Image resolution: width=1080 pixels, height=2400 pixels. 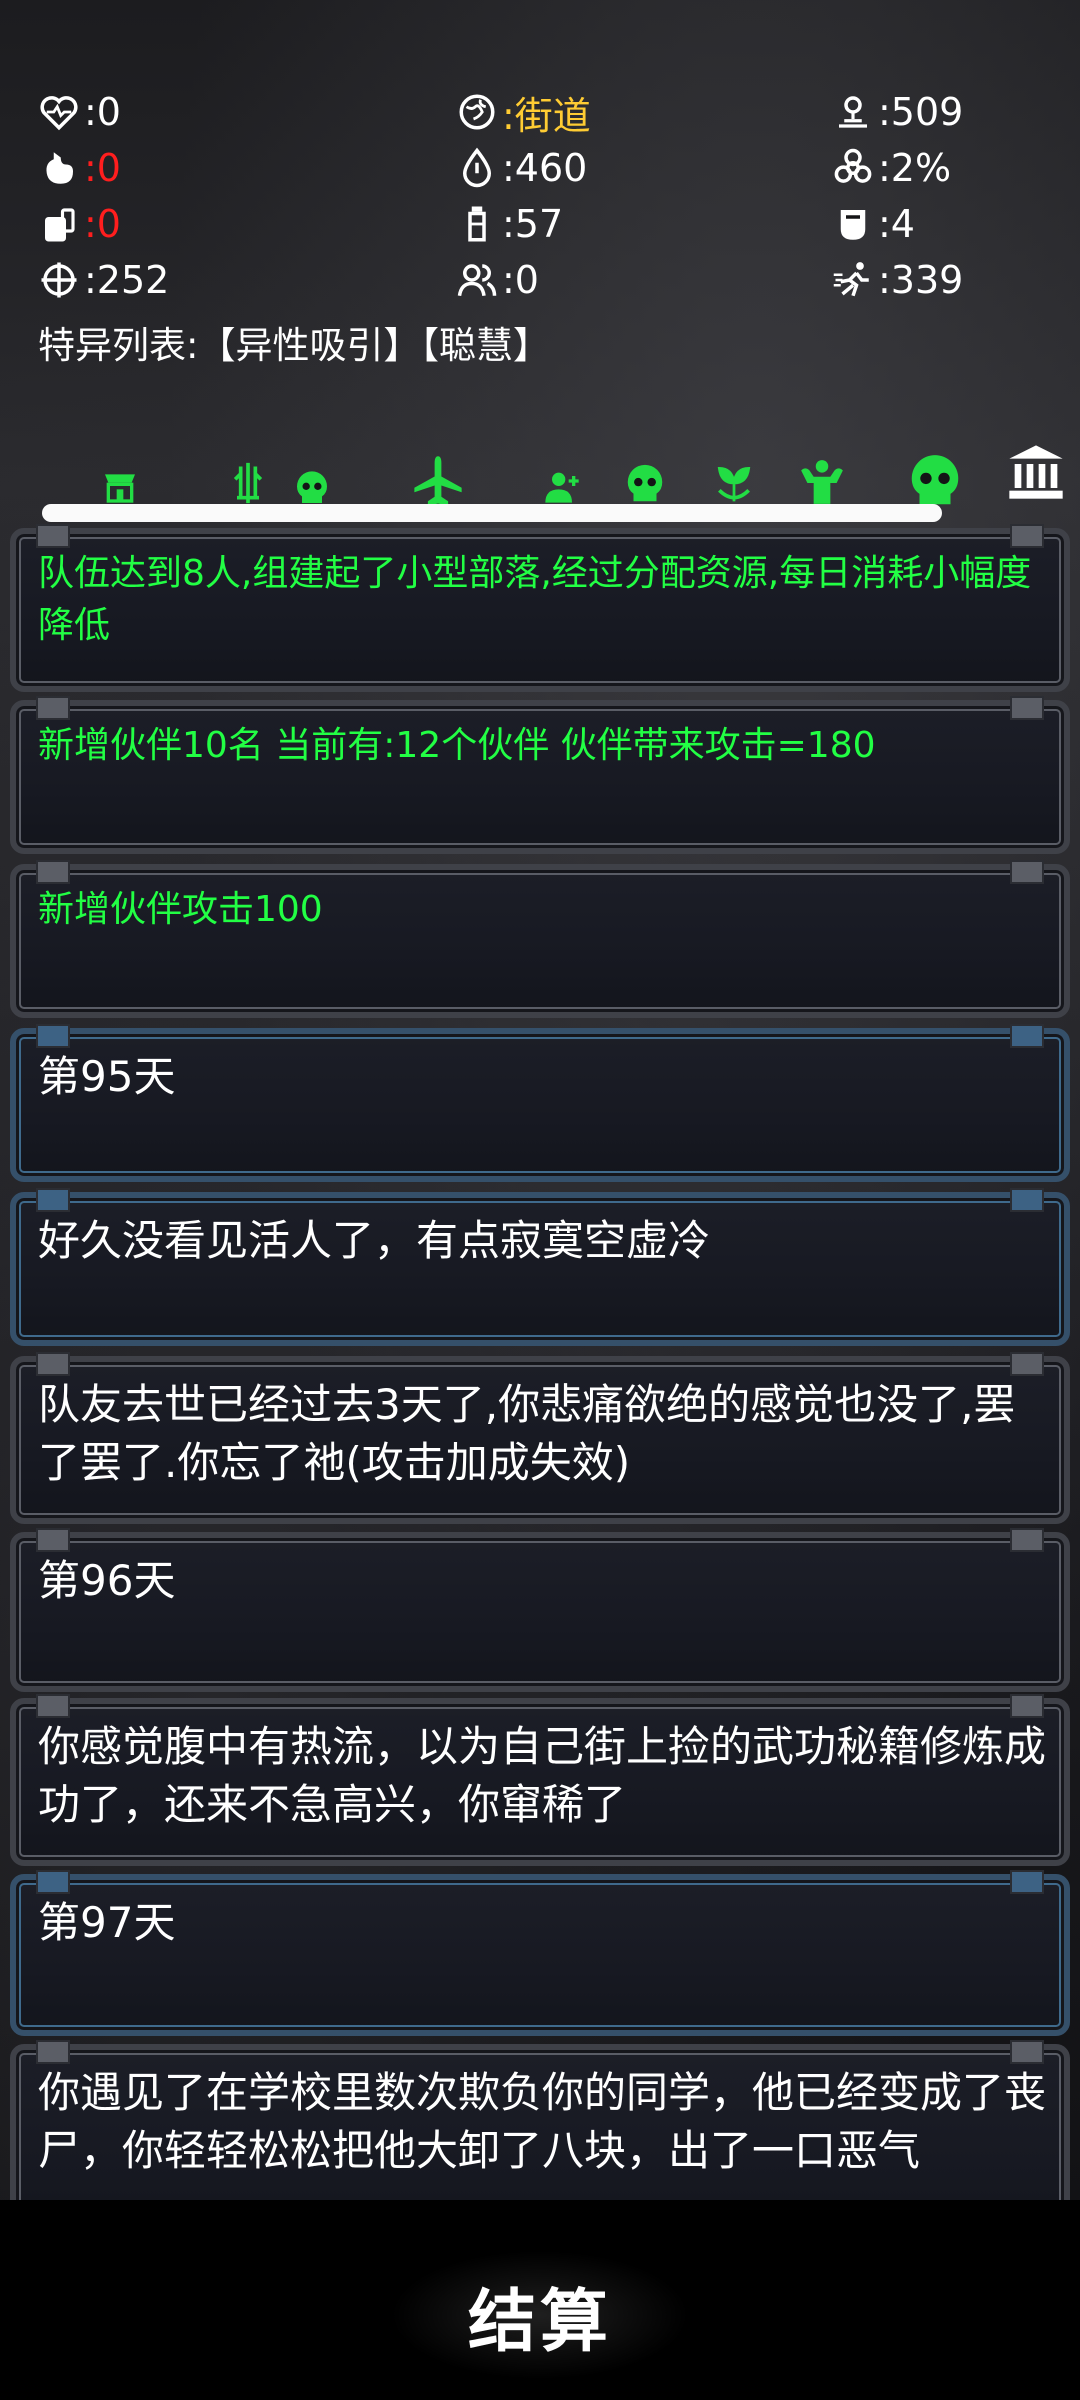 I want to click on skull-large-icon, so click(x=935, y=481).